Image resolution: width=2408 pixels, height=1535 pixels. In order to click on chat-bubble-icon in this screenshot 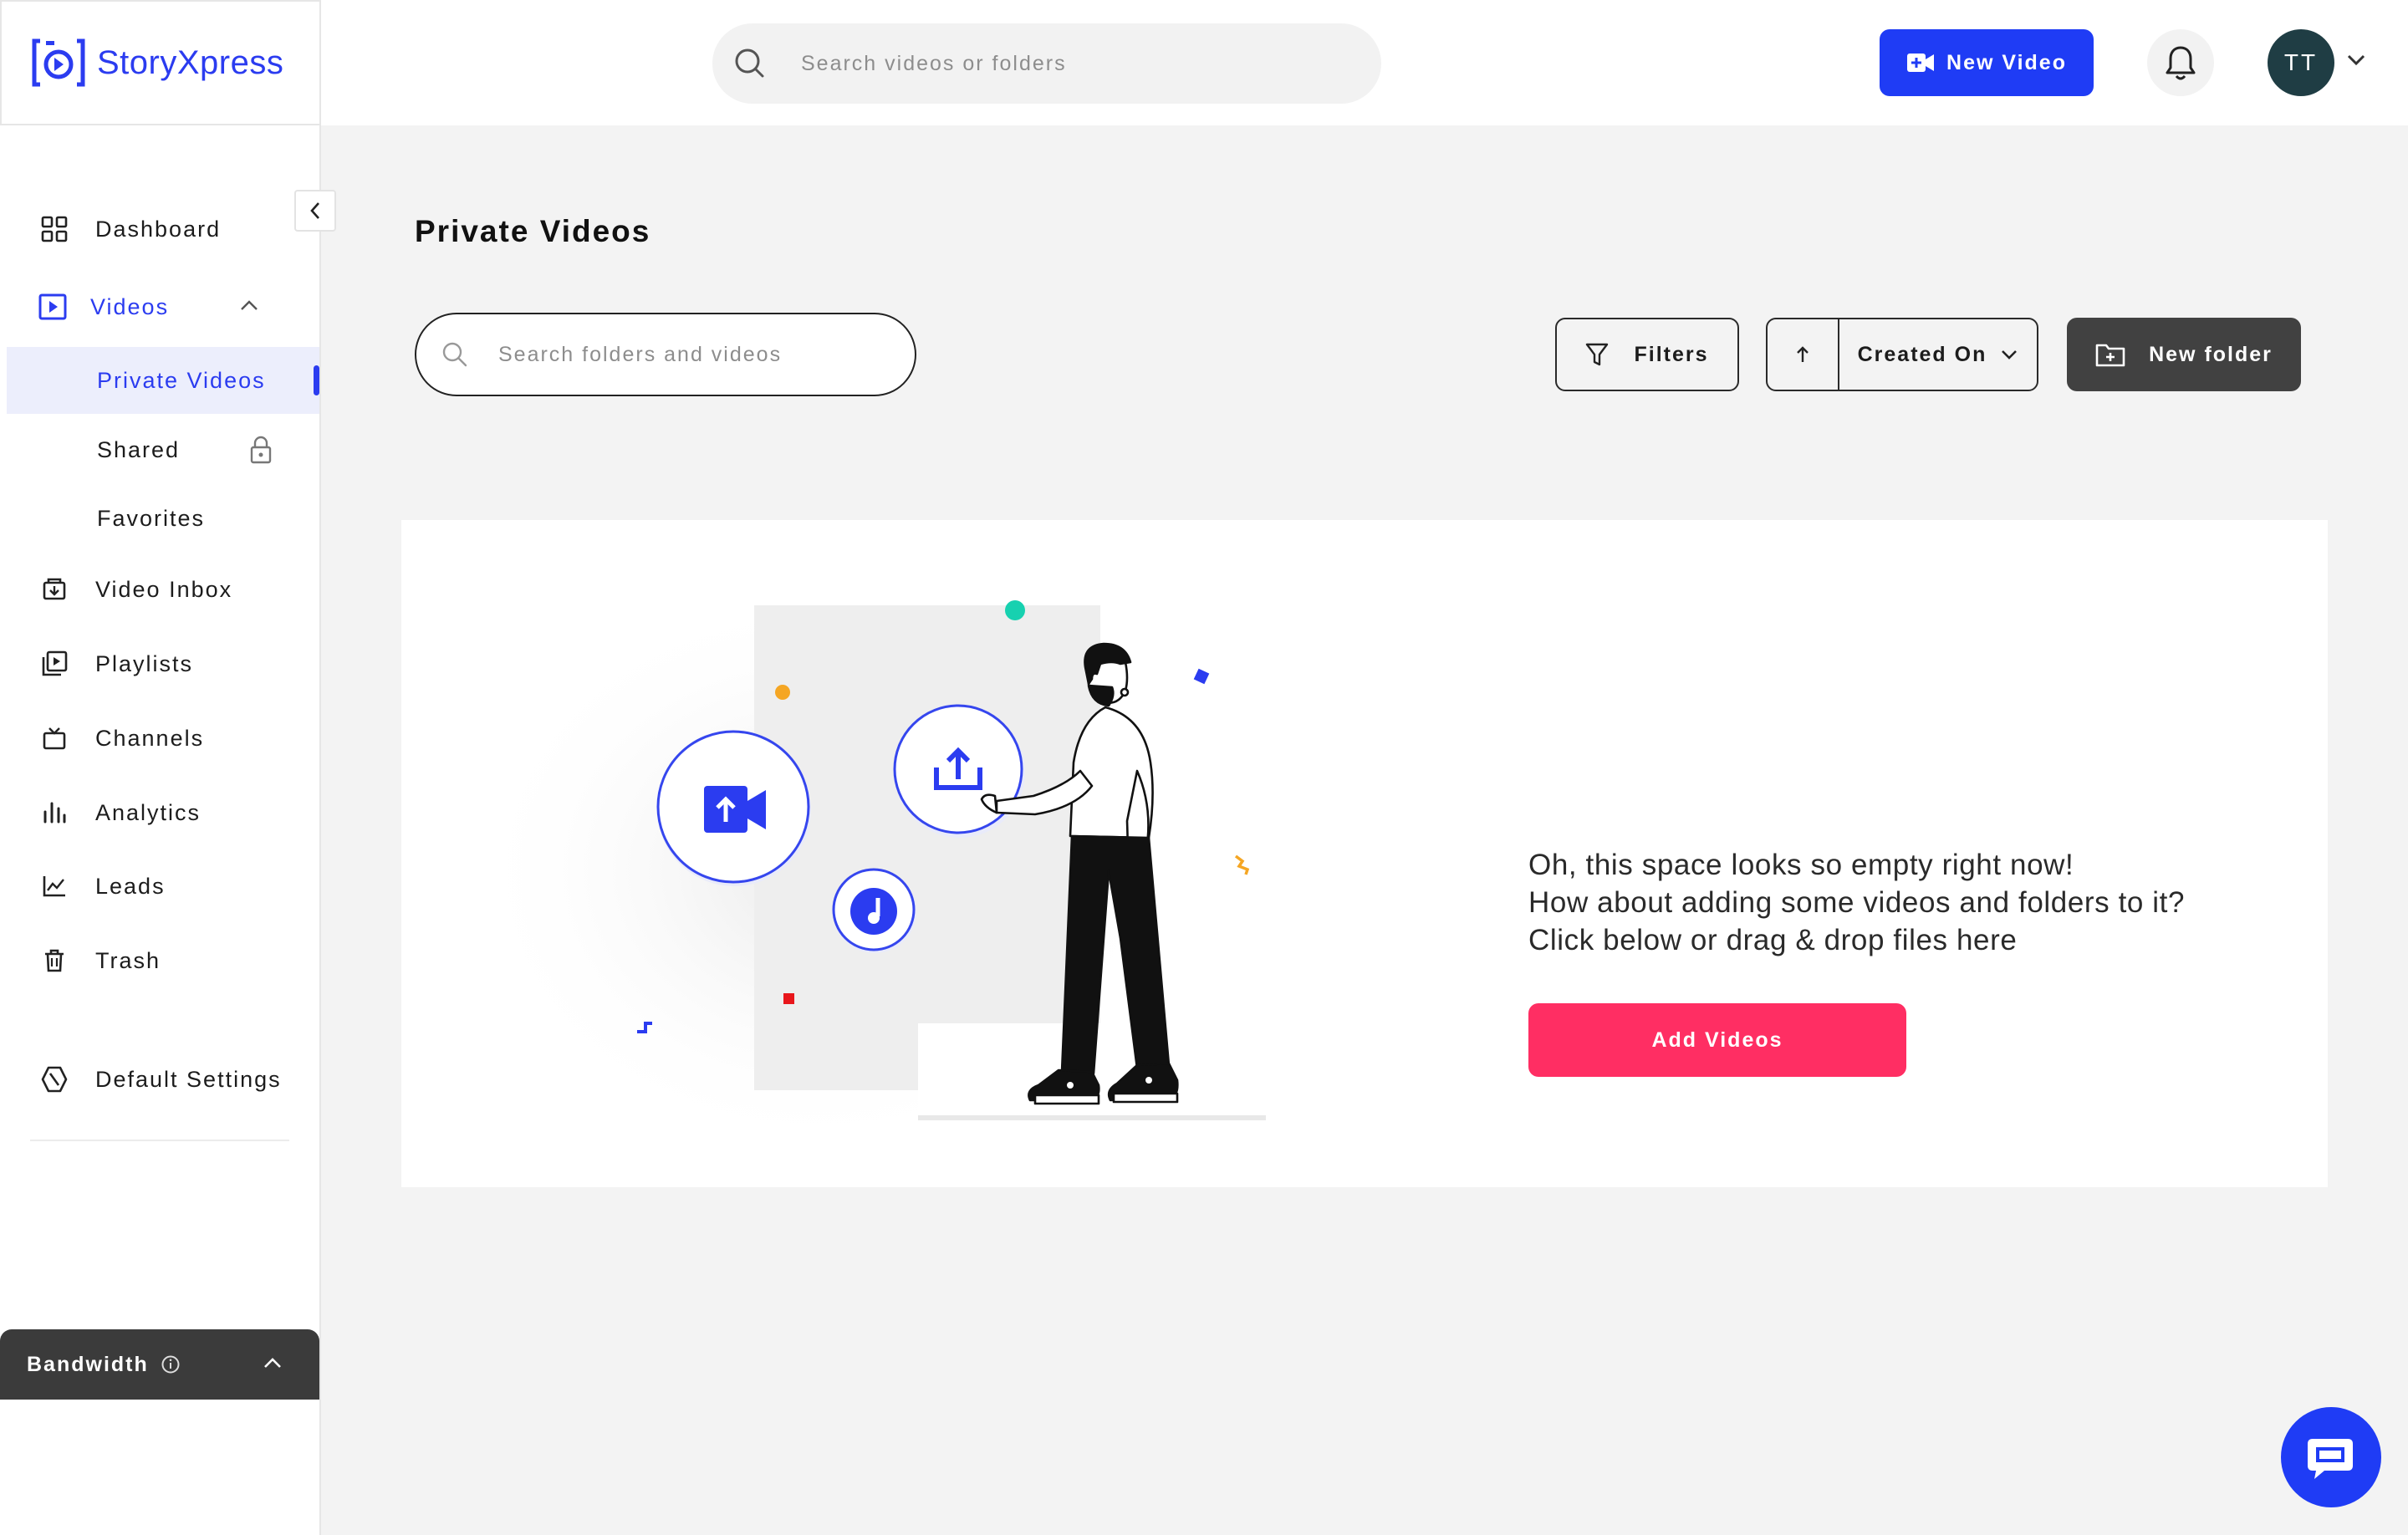, I will do `click(2331, 1457)`.